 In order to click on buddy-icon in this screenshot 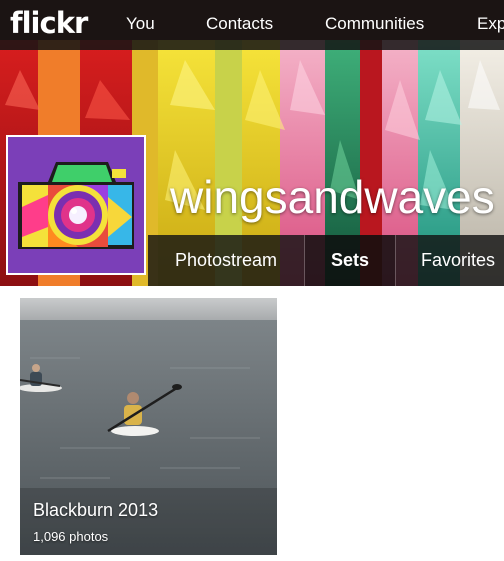, I will do `click(76, 205)`.